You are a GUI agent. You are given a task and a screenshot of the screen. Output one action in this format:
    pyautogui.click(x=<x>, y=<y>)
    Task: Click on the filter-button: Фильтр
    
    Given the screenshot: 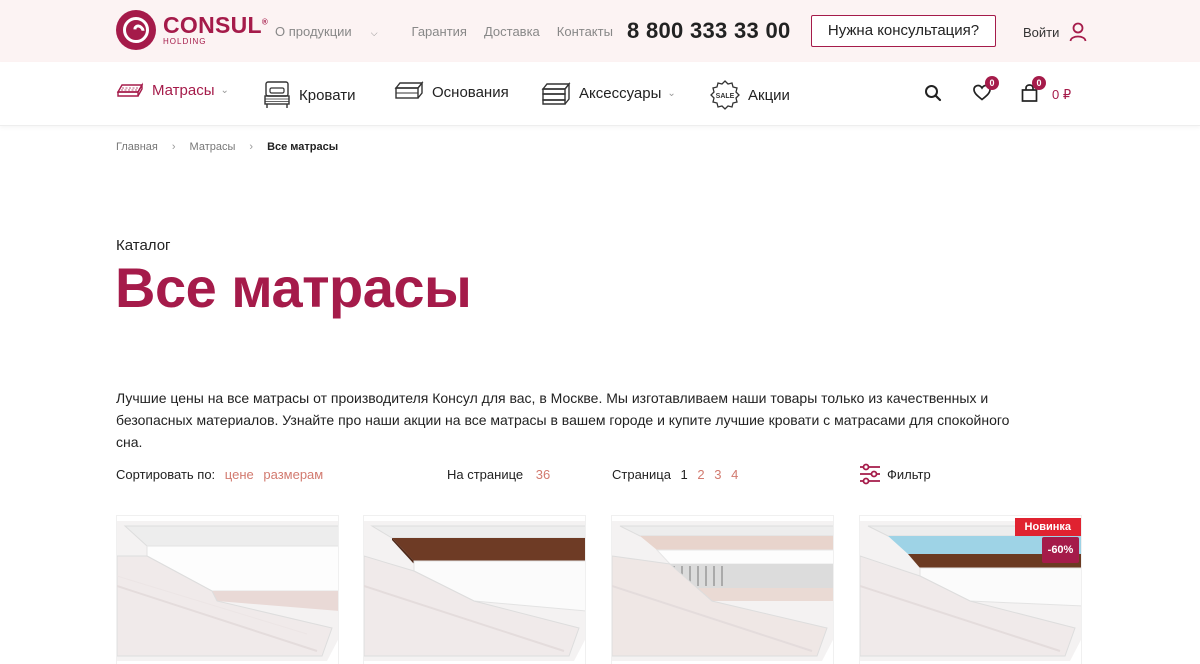 What is the action you would take?
    pyautogui.click(x=895, y=474)
    